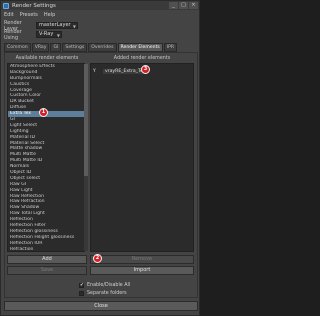 The image size is (320, 316). What do you see at coordinates (142, 58) in the screenshot?
I see `added-elements-header: Added render elements` at bounding box center [142, 58].